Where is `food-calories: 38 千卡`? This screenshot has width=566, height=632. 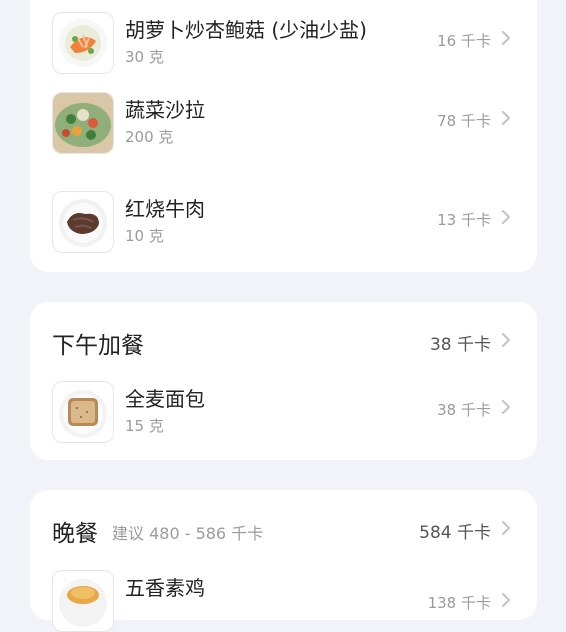 food-calories: 38 千卡 is located at coordinates (464, 410).